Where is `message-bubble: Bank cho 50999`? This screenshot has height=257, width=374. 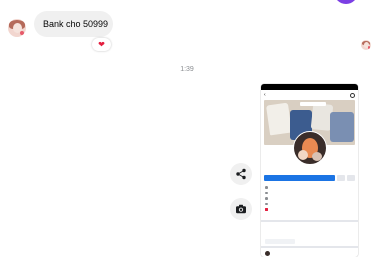
message-bubble: Bank cho 50999 is located at coordinates (73, 24).